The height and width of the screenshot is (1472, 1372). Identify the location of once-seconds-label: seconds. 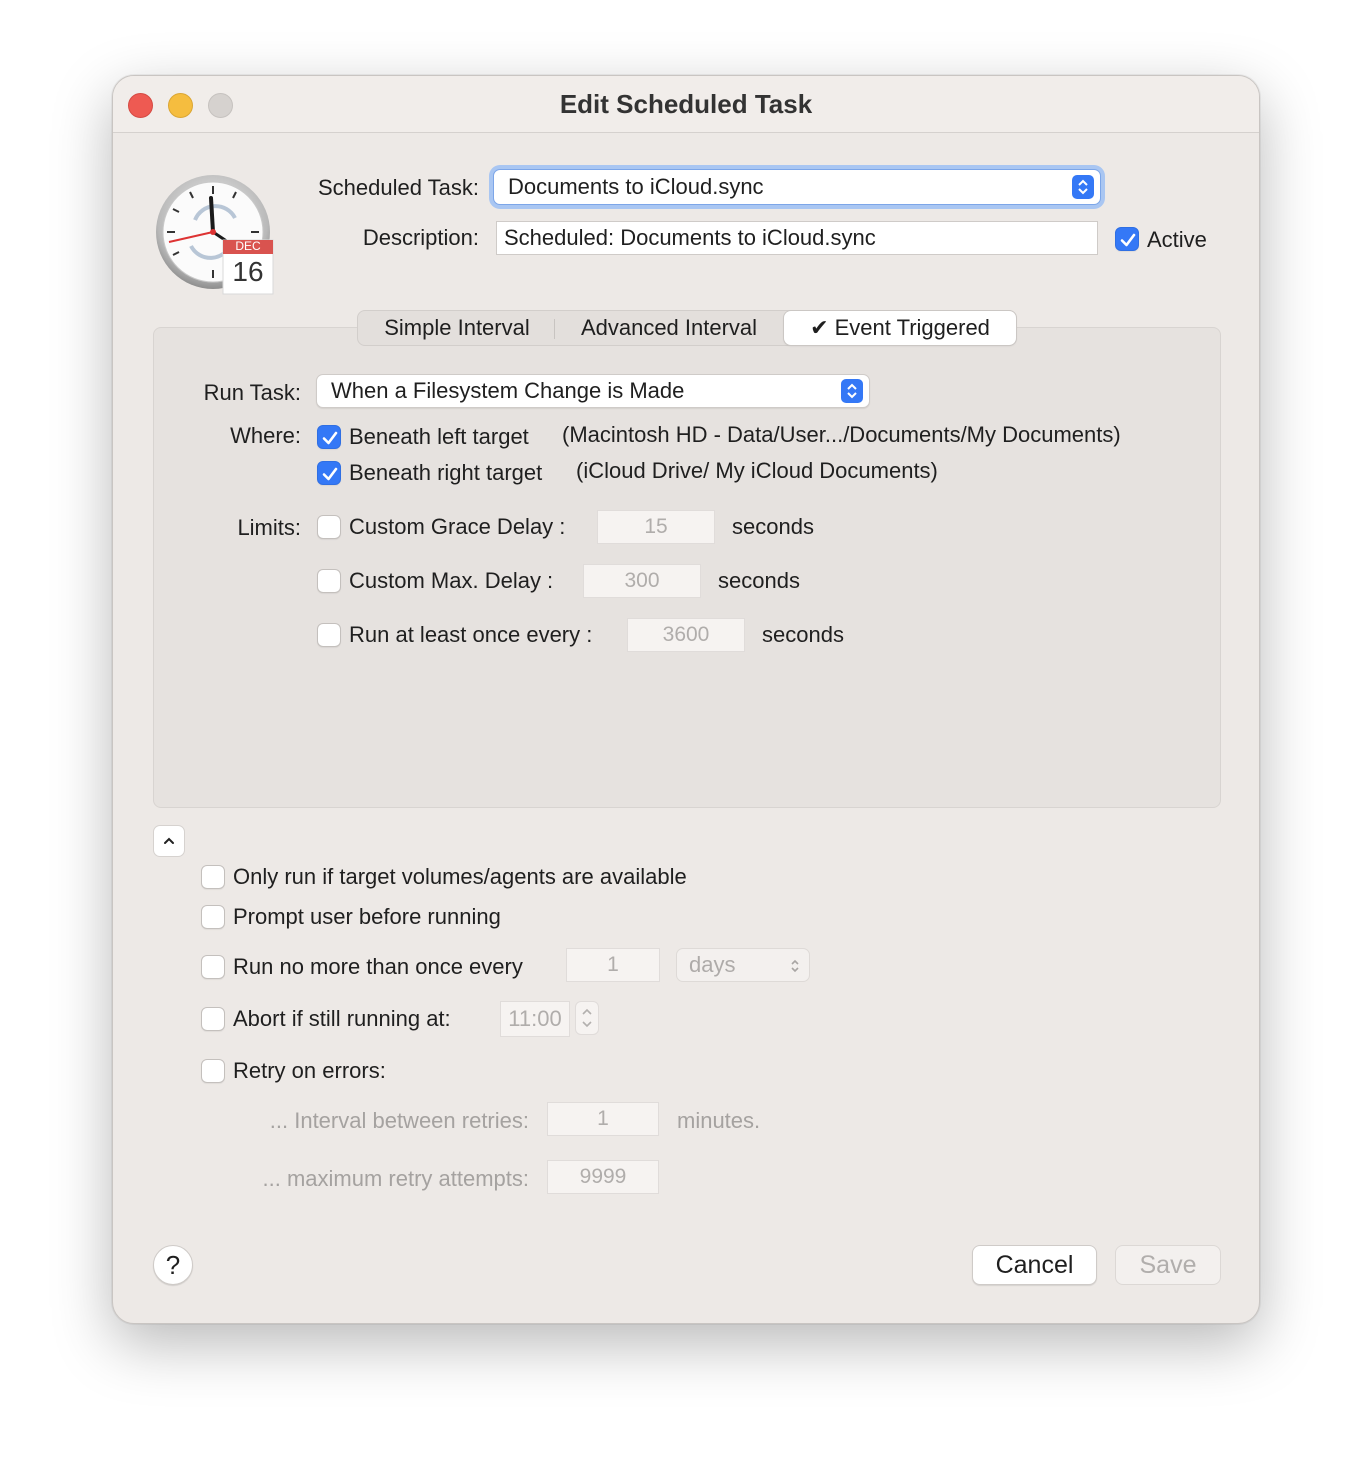
(803, 634).